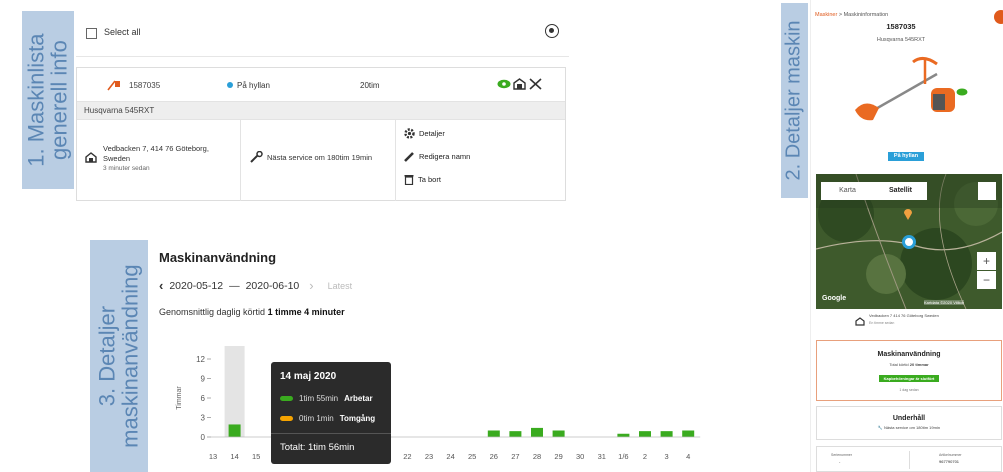 The height and width of the screenshot is (472, 1003). I want to click on breadcrumb-current: Maskininformation, so click(866, 15).